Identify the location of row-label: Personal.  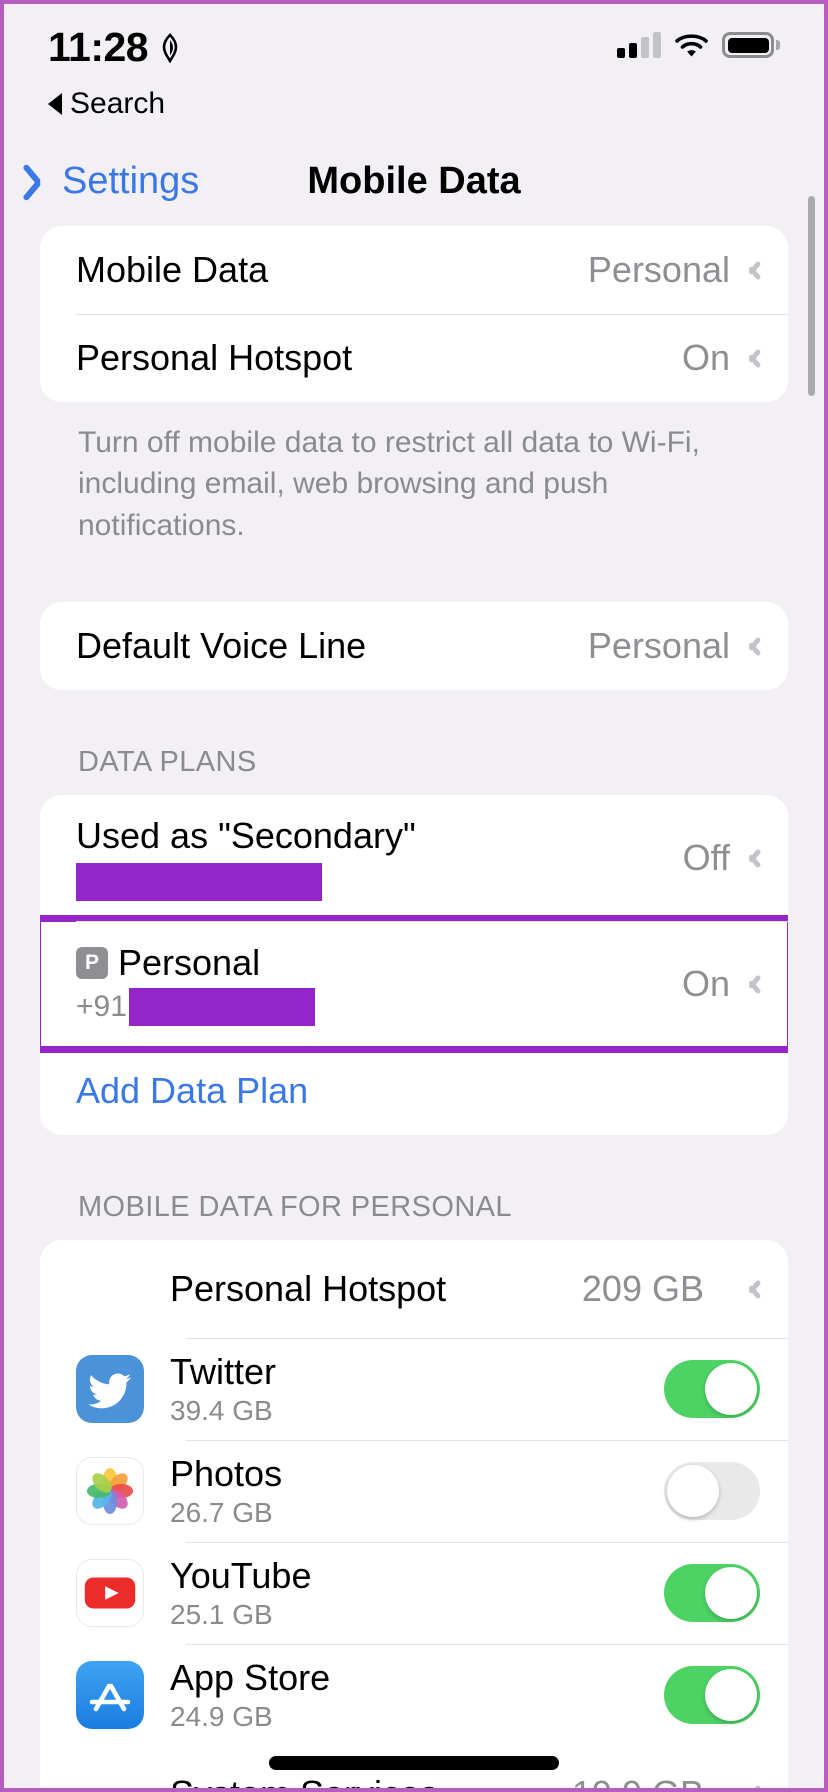
(189, 963).